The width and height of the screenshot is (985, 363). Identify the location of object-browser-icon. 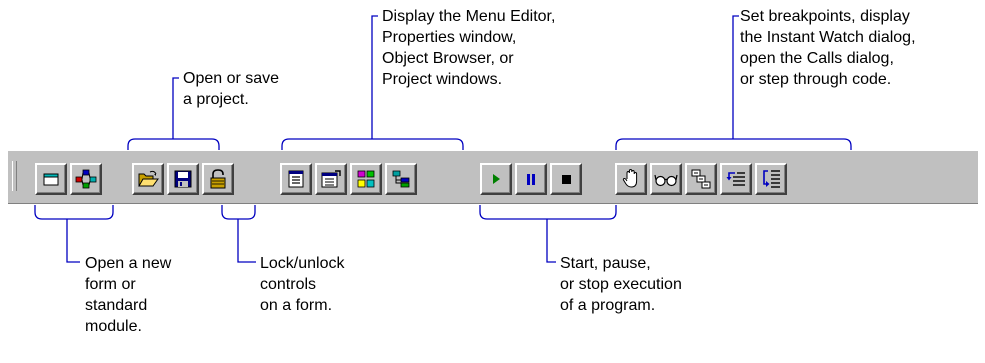
(366, 179).